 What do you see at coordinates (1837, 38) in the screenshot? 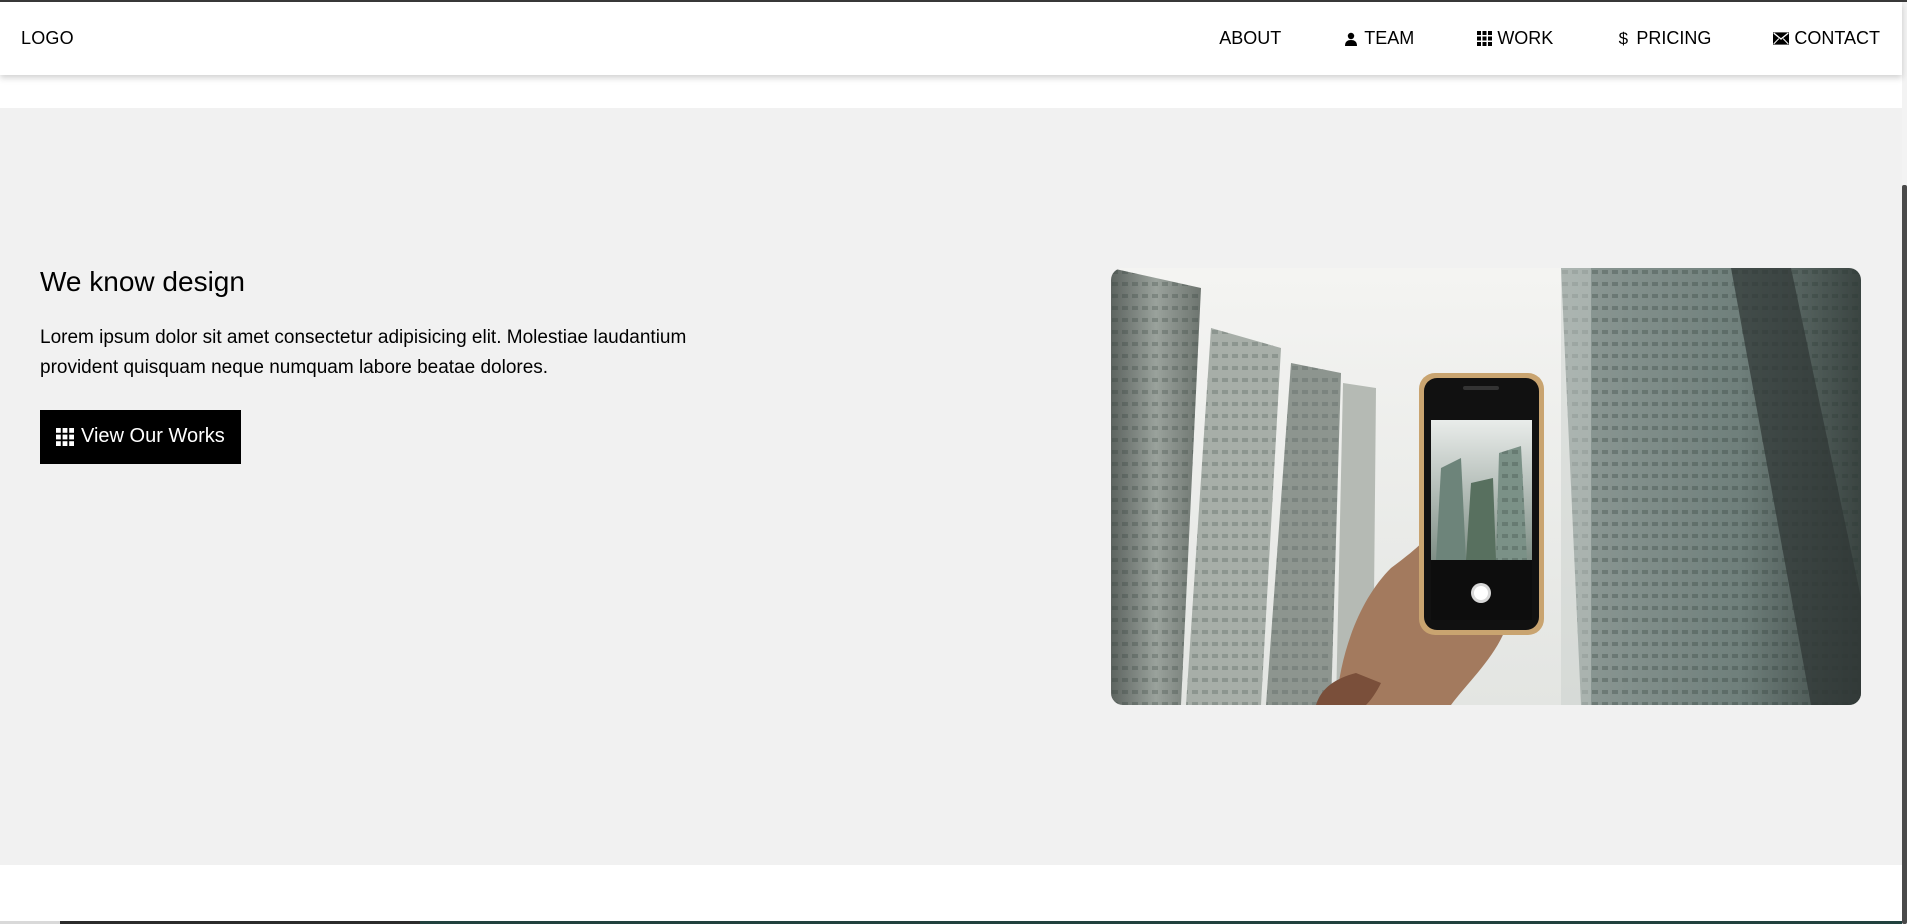
I see `nav-link-contact-label: CONTACT` at bounding box center [1837, 38].